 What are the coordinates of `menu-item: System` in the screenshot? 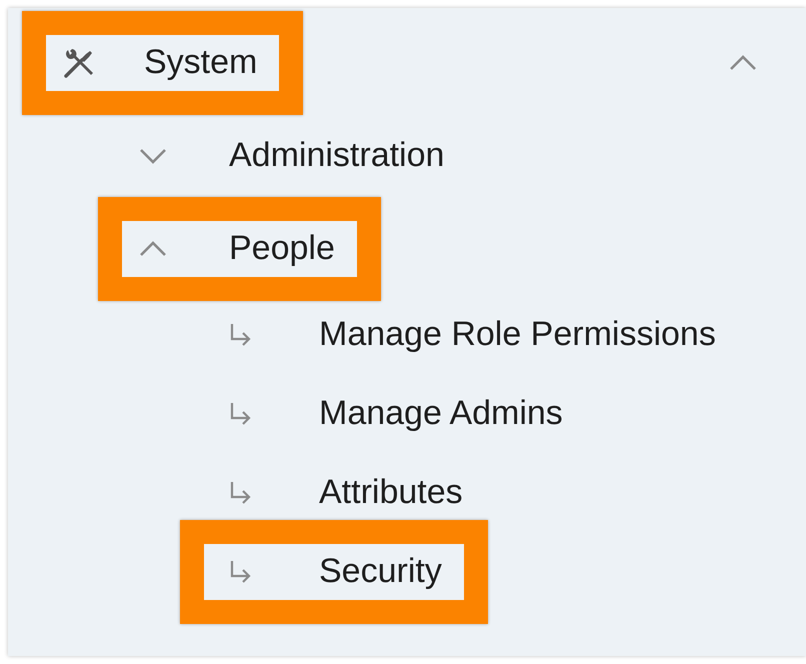 It's located at (163, 62).